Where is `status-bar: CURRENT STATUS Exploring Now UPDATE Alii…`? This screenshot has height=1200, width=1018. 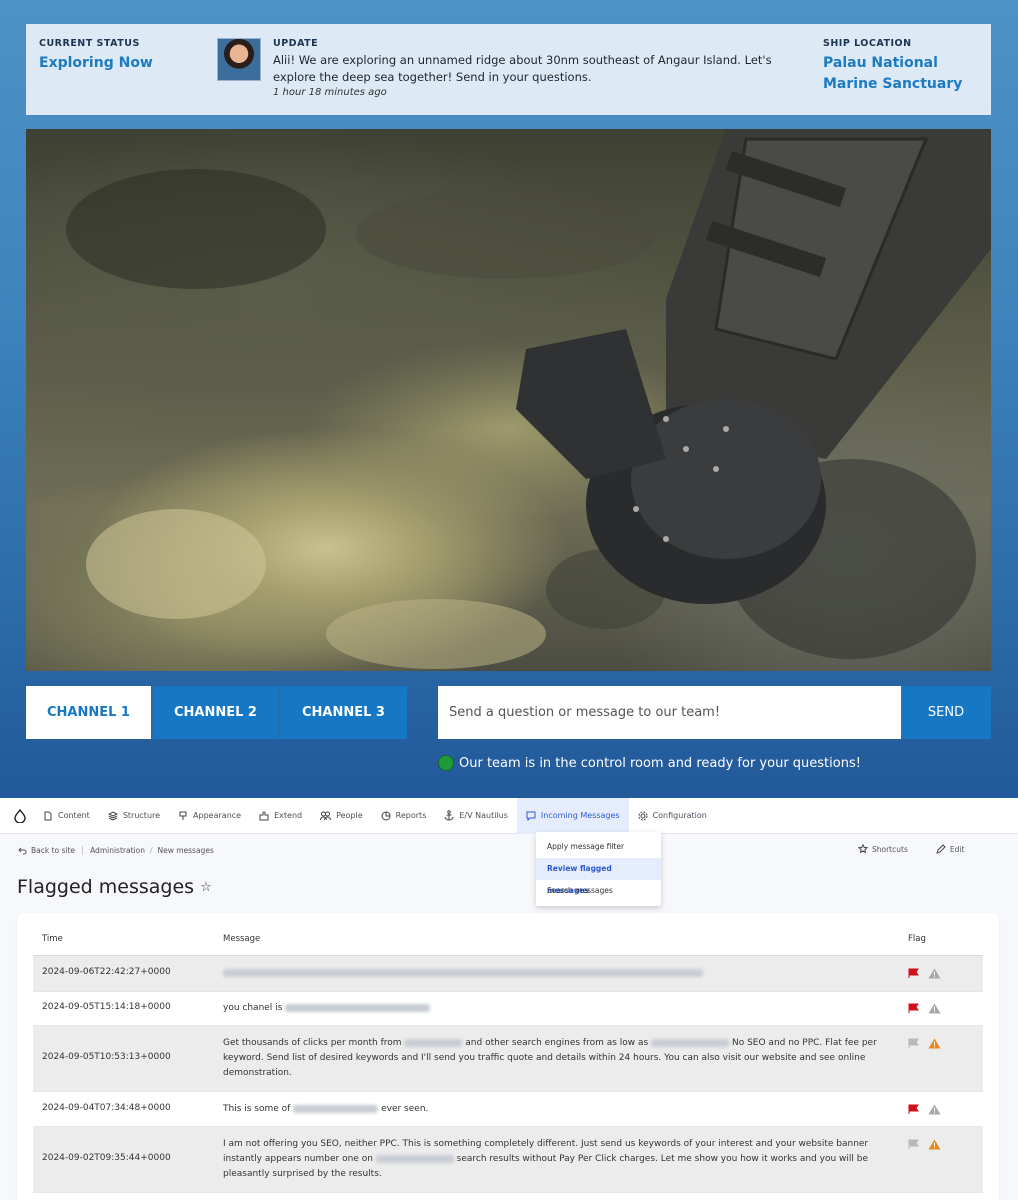 status-bar: CURRENT STATUS Exploring Now UPDATE Alii… is located at coordinates (508, 69).